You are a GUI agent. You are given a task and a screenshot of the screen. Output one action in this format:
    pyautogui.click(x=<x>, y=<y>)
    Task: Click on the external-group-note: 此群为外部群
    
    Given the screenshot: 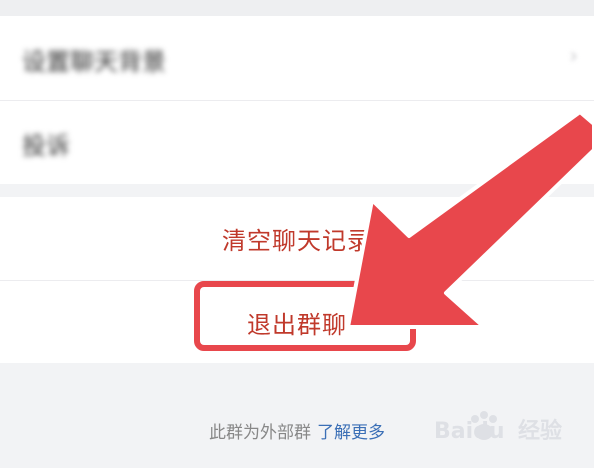 What is the action you would take?
    pyautogui.click(x=260, y=433)
    